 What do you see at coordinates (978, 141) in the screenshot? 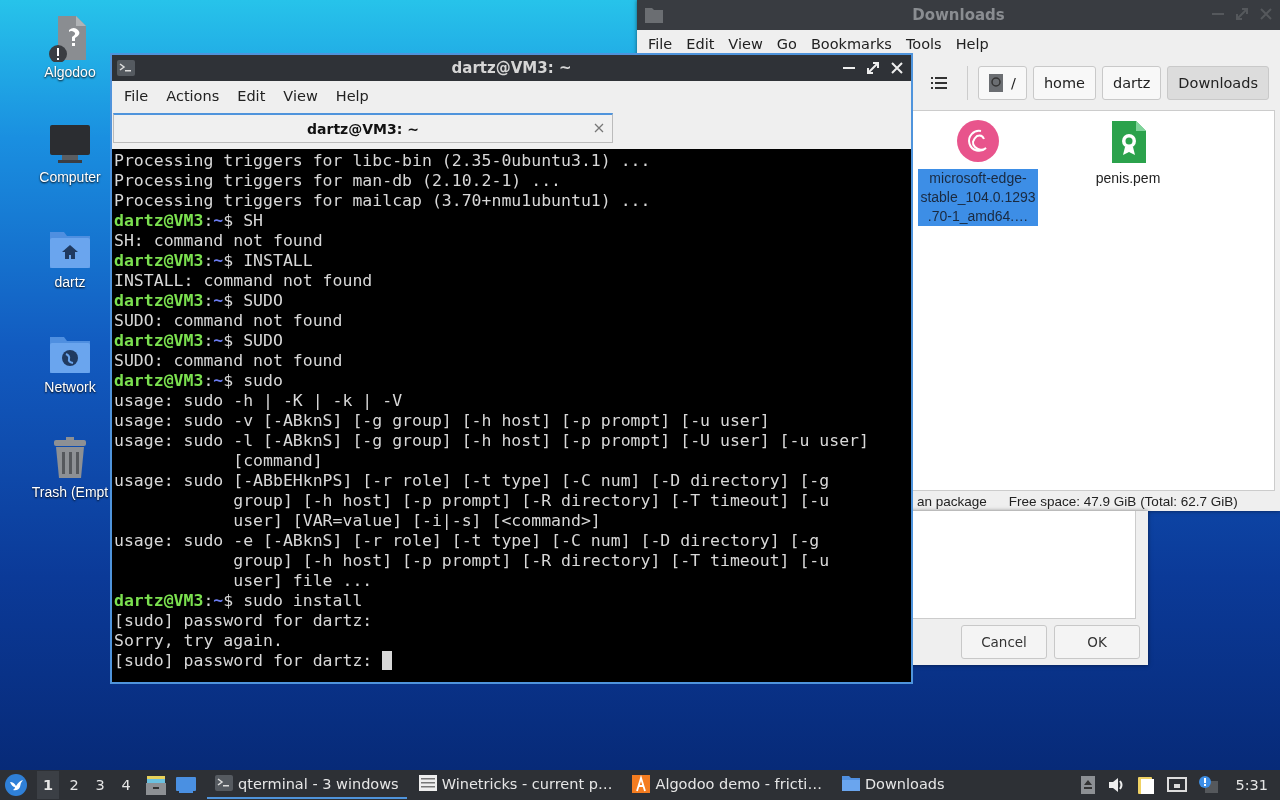
I see `package-icon` at bounding box center [978, 141].